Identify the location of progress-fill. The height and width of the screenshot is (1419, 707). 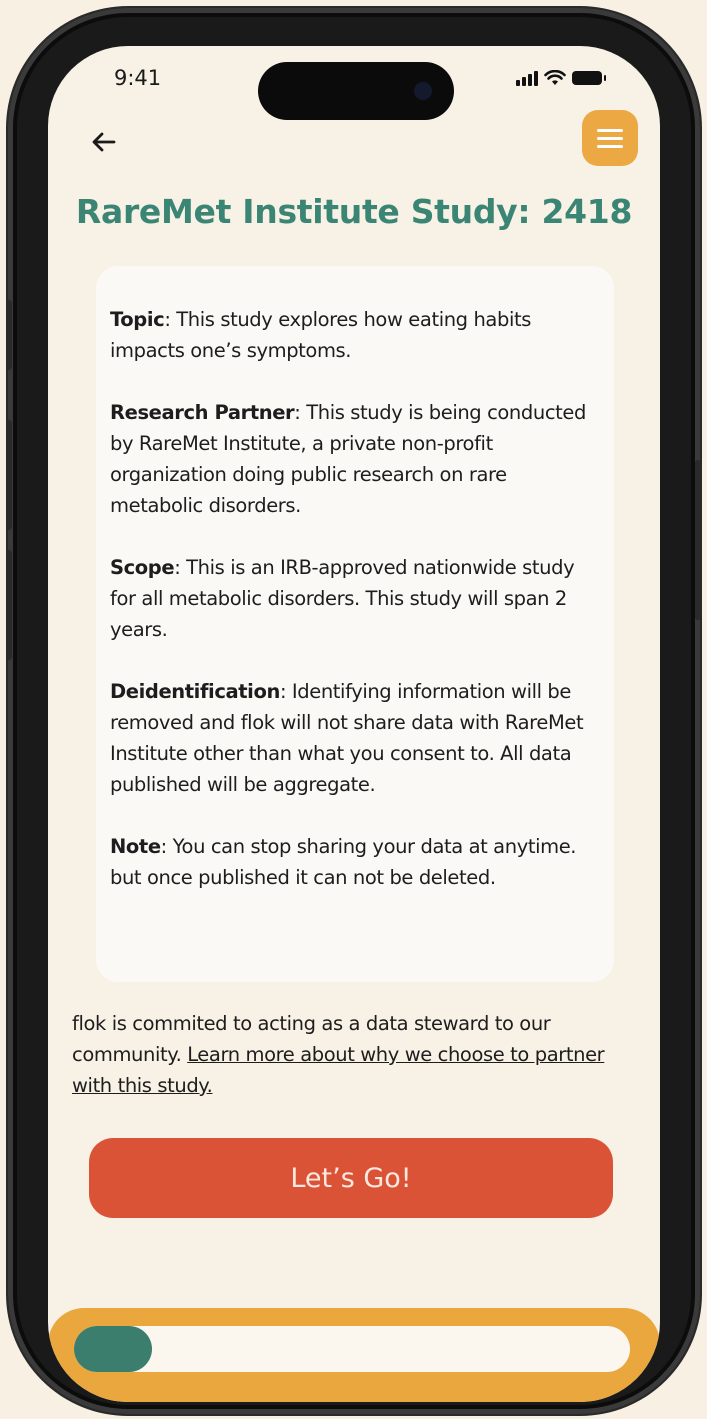
(113, 1349).